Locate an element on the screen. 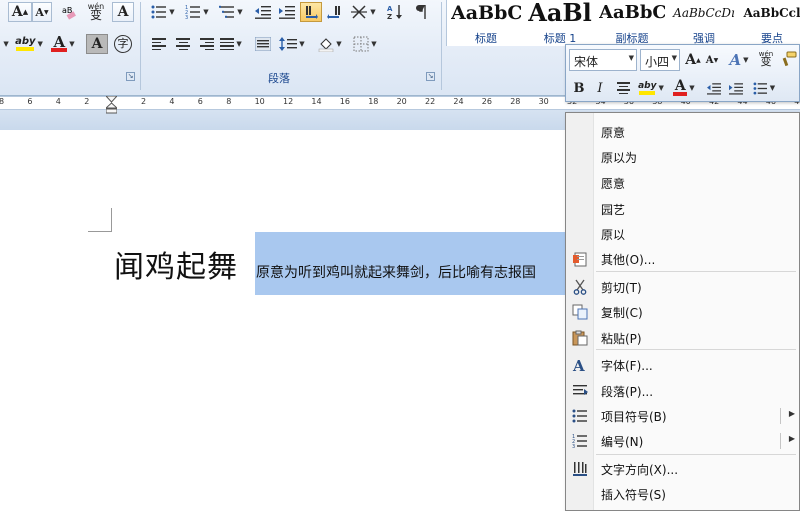 This screenshot has height=511, width=800. context-menu-item: 复制(C) is located at coordinates (683, 311).